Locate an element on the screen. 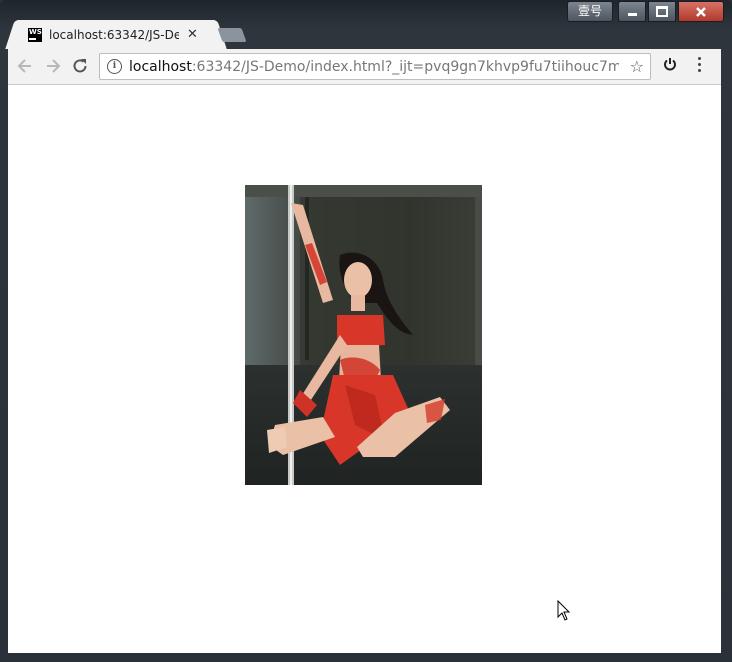 The height and width of the screenshot is (662, 732). bookmark-star-icon: ☆ is located at coordinates (637, 66).